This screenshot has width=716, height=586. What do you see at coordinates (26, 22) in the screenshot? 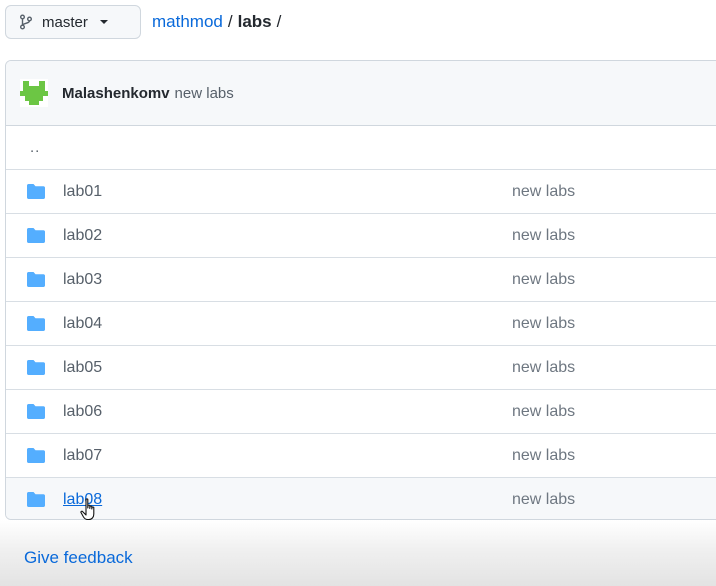
I see `git-branch-icon` at bounding box center [26, 22].